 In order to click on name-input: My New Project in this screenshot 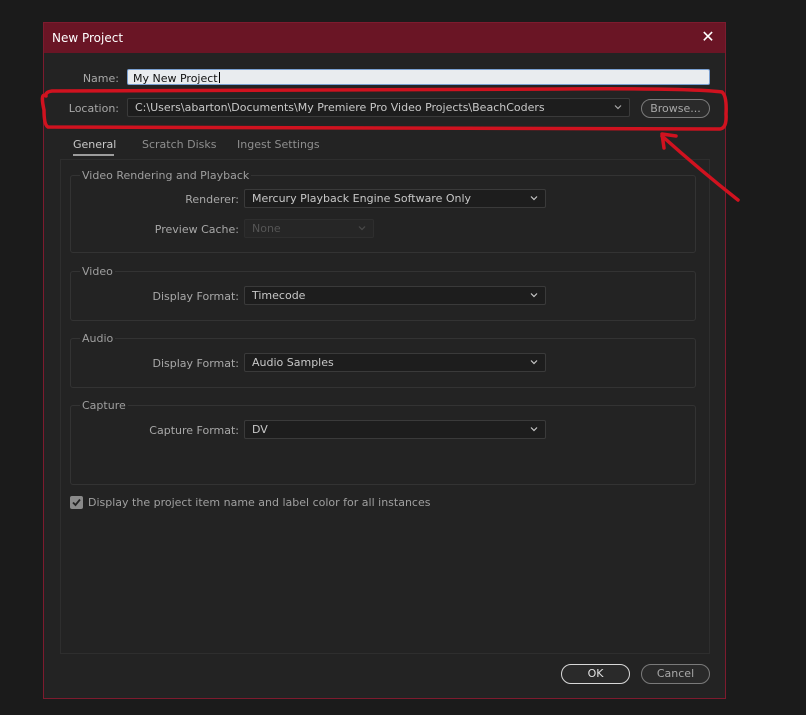, I will do `click(418, 77)`.